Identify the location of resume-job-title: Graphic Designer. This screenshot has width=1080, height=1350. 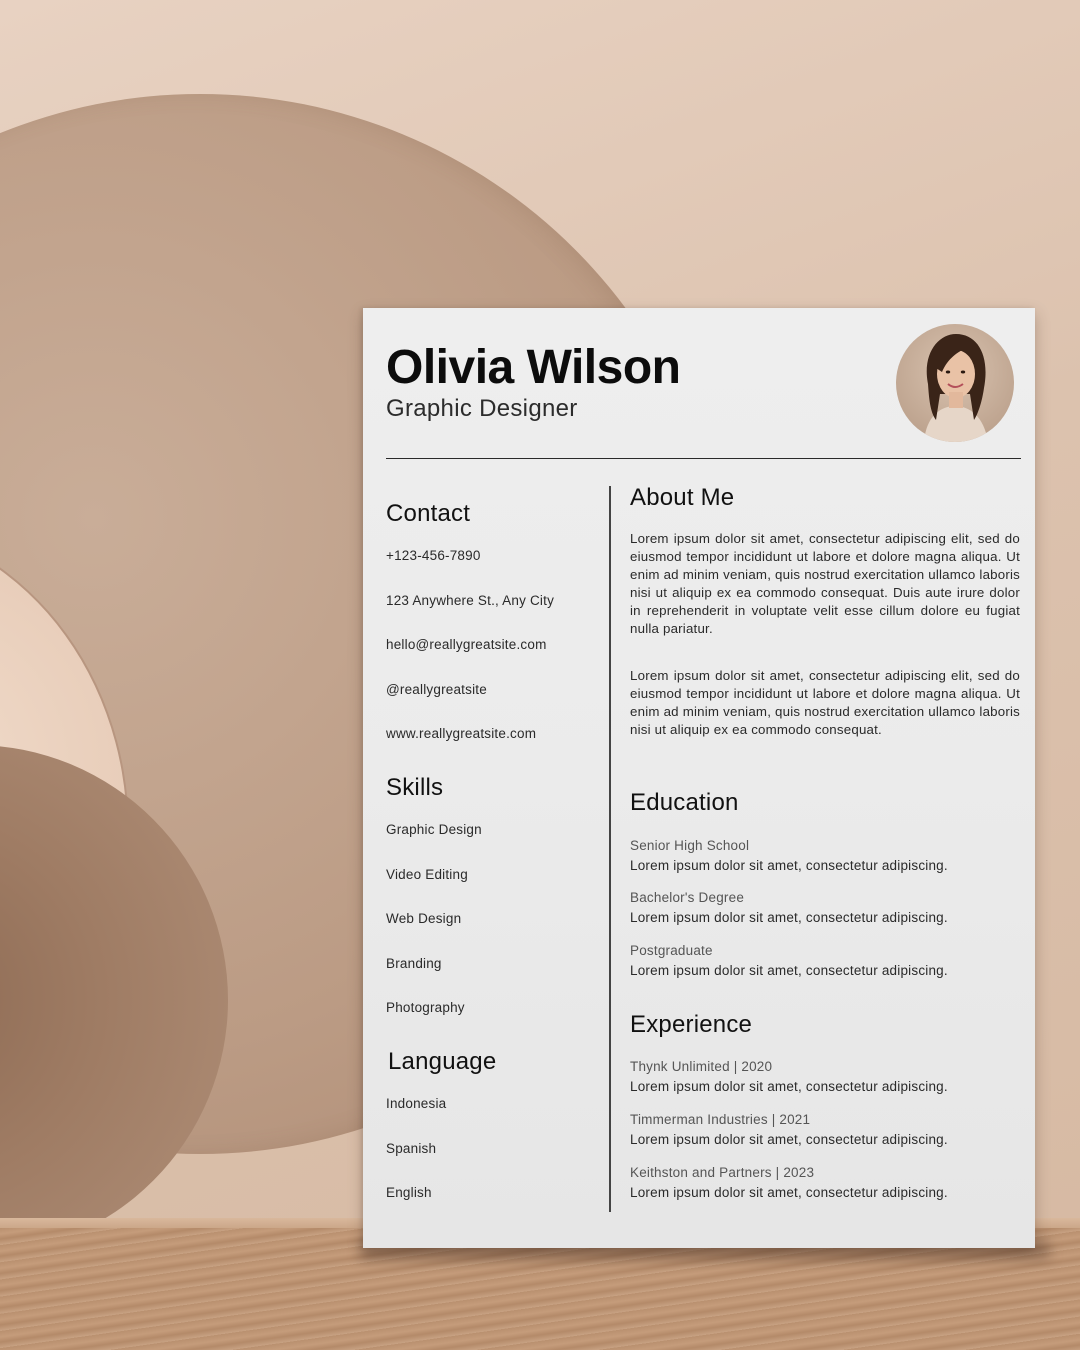
(482, 408).